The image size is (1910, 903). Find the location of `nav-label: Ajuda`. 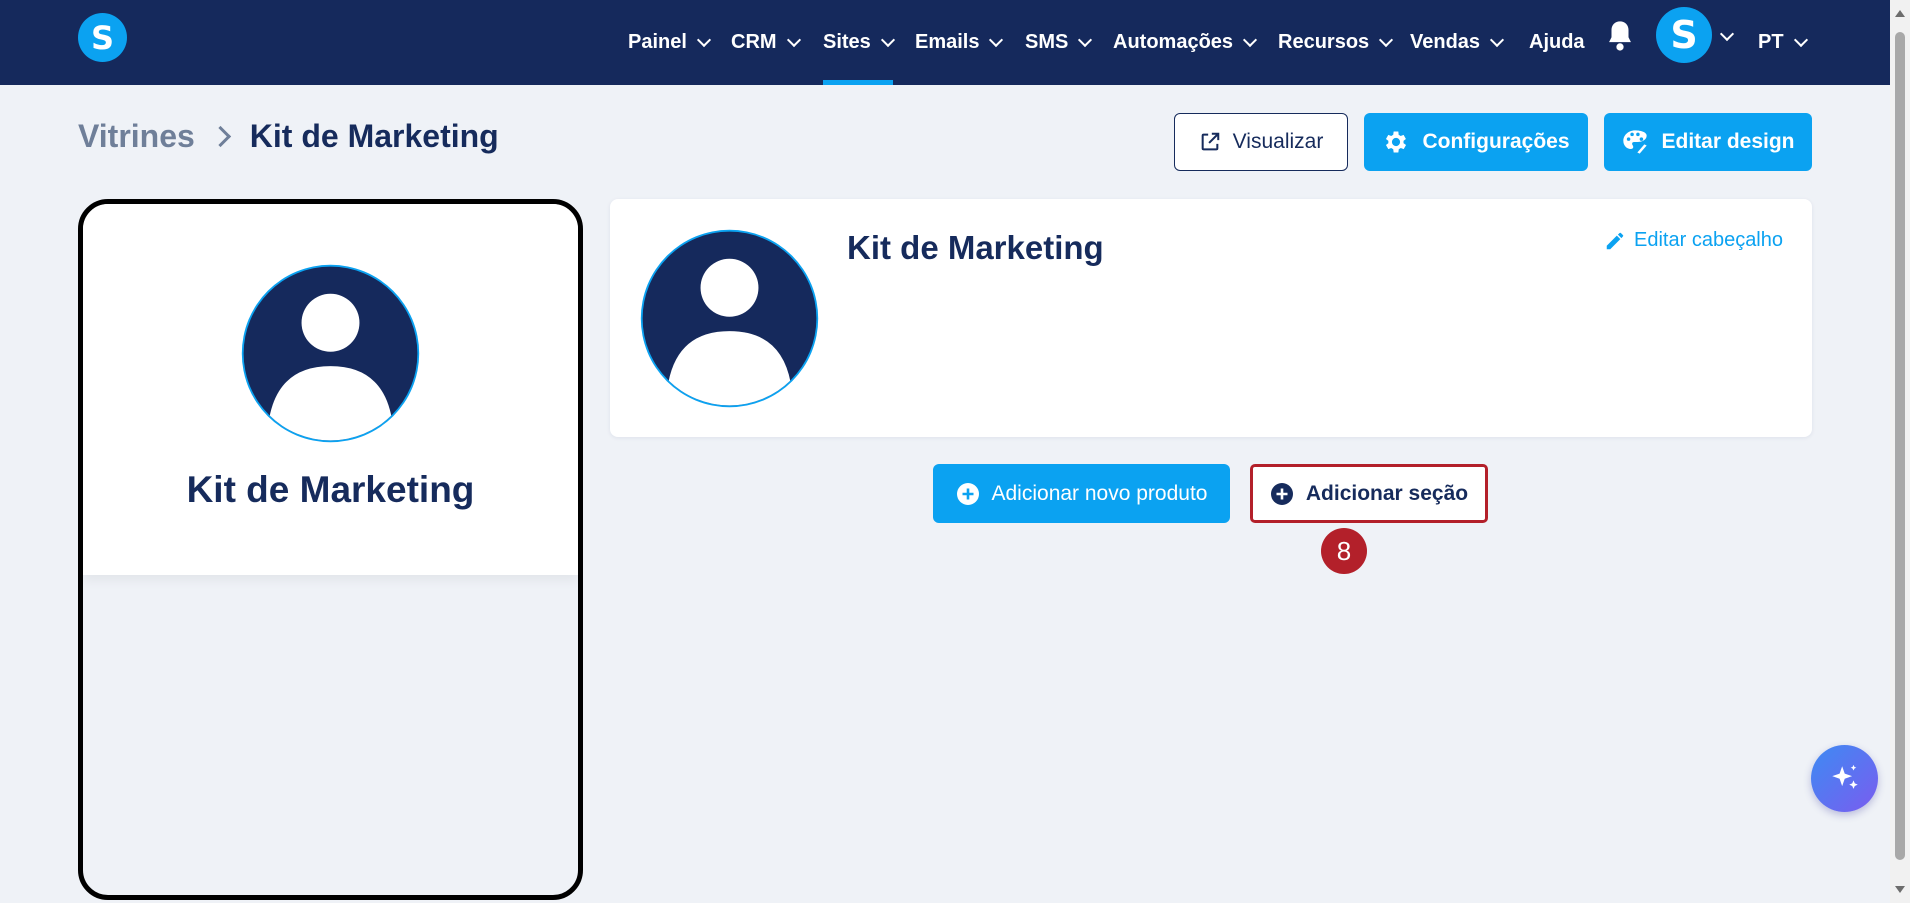

nav-label: Ajuda is located at coordinates (1557, 42).